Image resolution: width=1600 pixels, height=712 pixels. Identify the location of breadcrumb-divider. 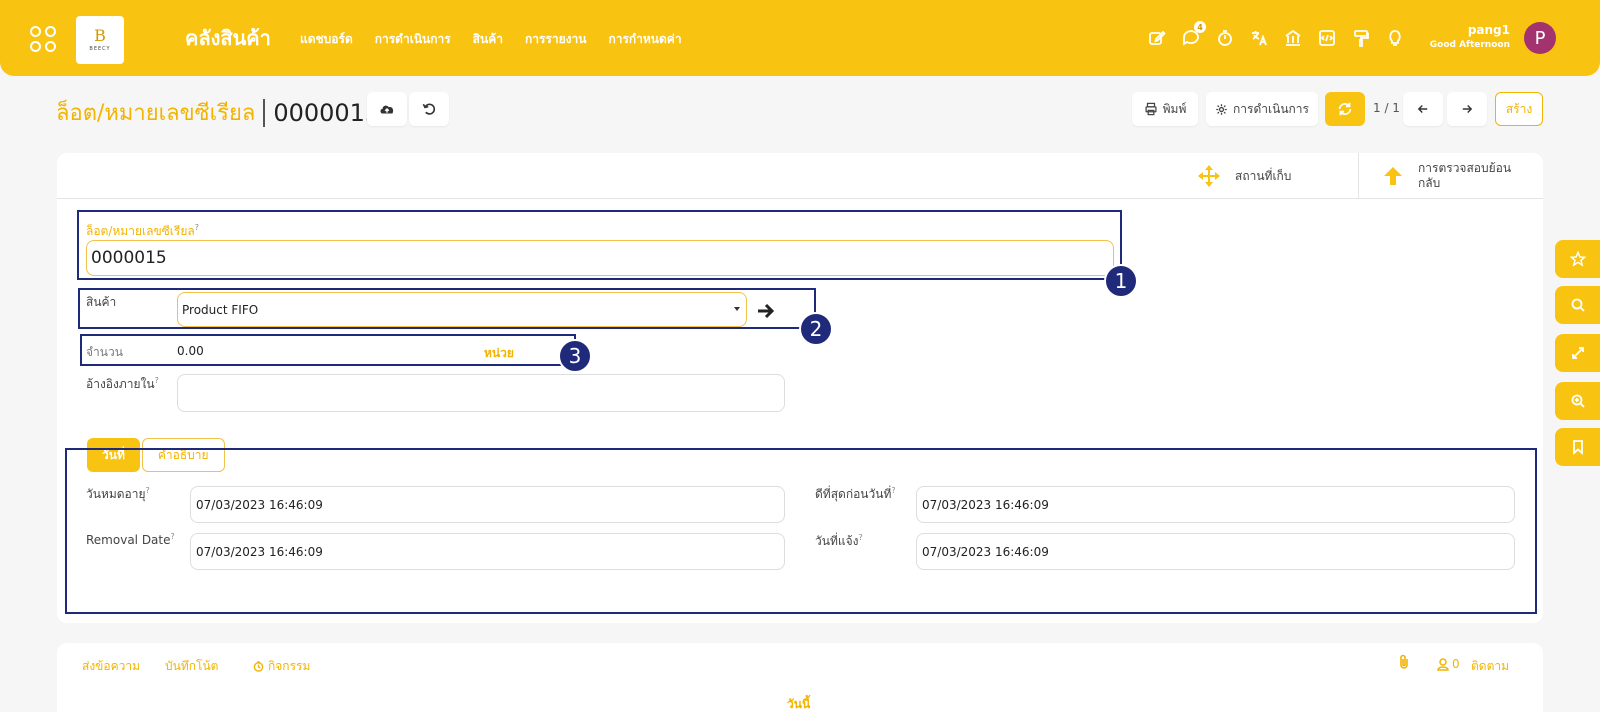
(264, 112).